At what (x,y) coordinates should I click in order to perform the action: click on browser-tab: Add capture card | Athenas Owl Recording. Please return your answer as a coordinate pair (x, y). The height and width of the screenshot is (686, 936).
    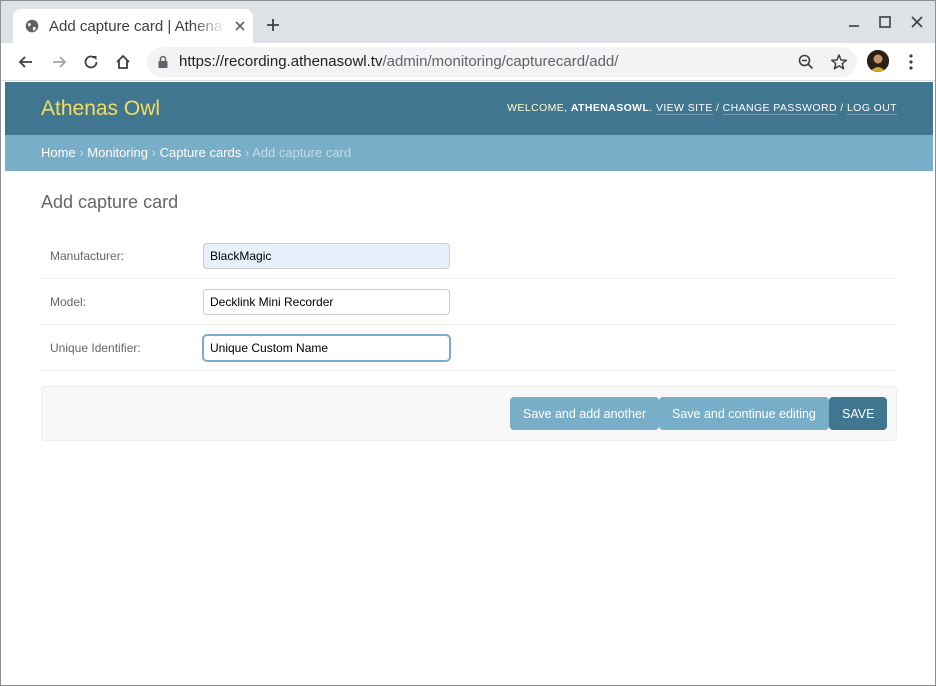
    Looking at the image, I should click on (133, 26).